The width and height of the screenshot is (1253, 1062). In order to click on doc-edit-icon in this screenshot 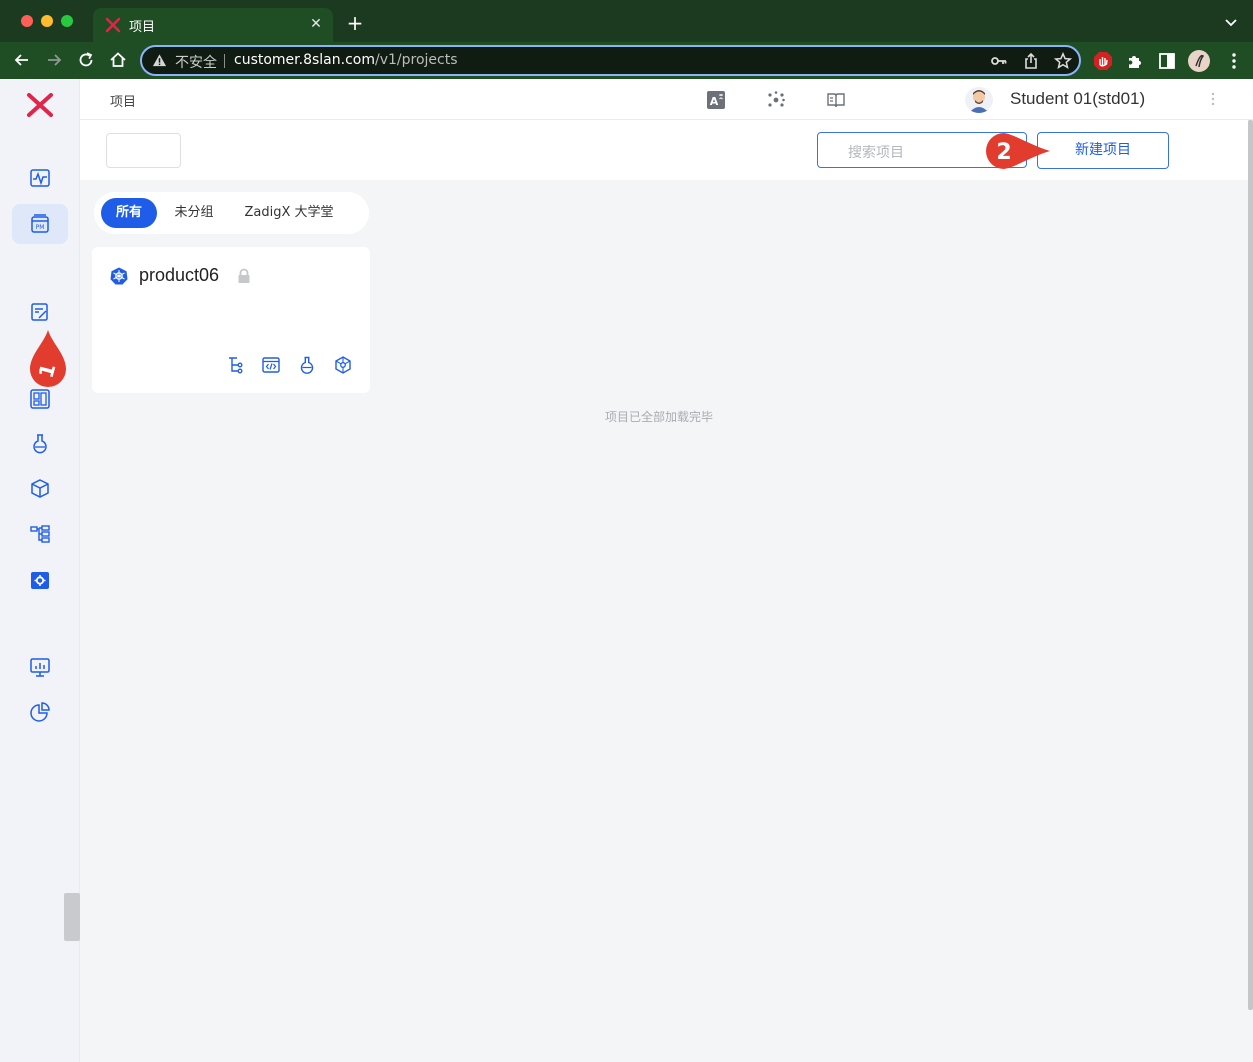, I will do `click(39, 312)`.